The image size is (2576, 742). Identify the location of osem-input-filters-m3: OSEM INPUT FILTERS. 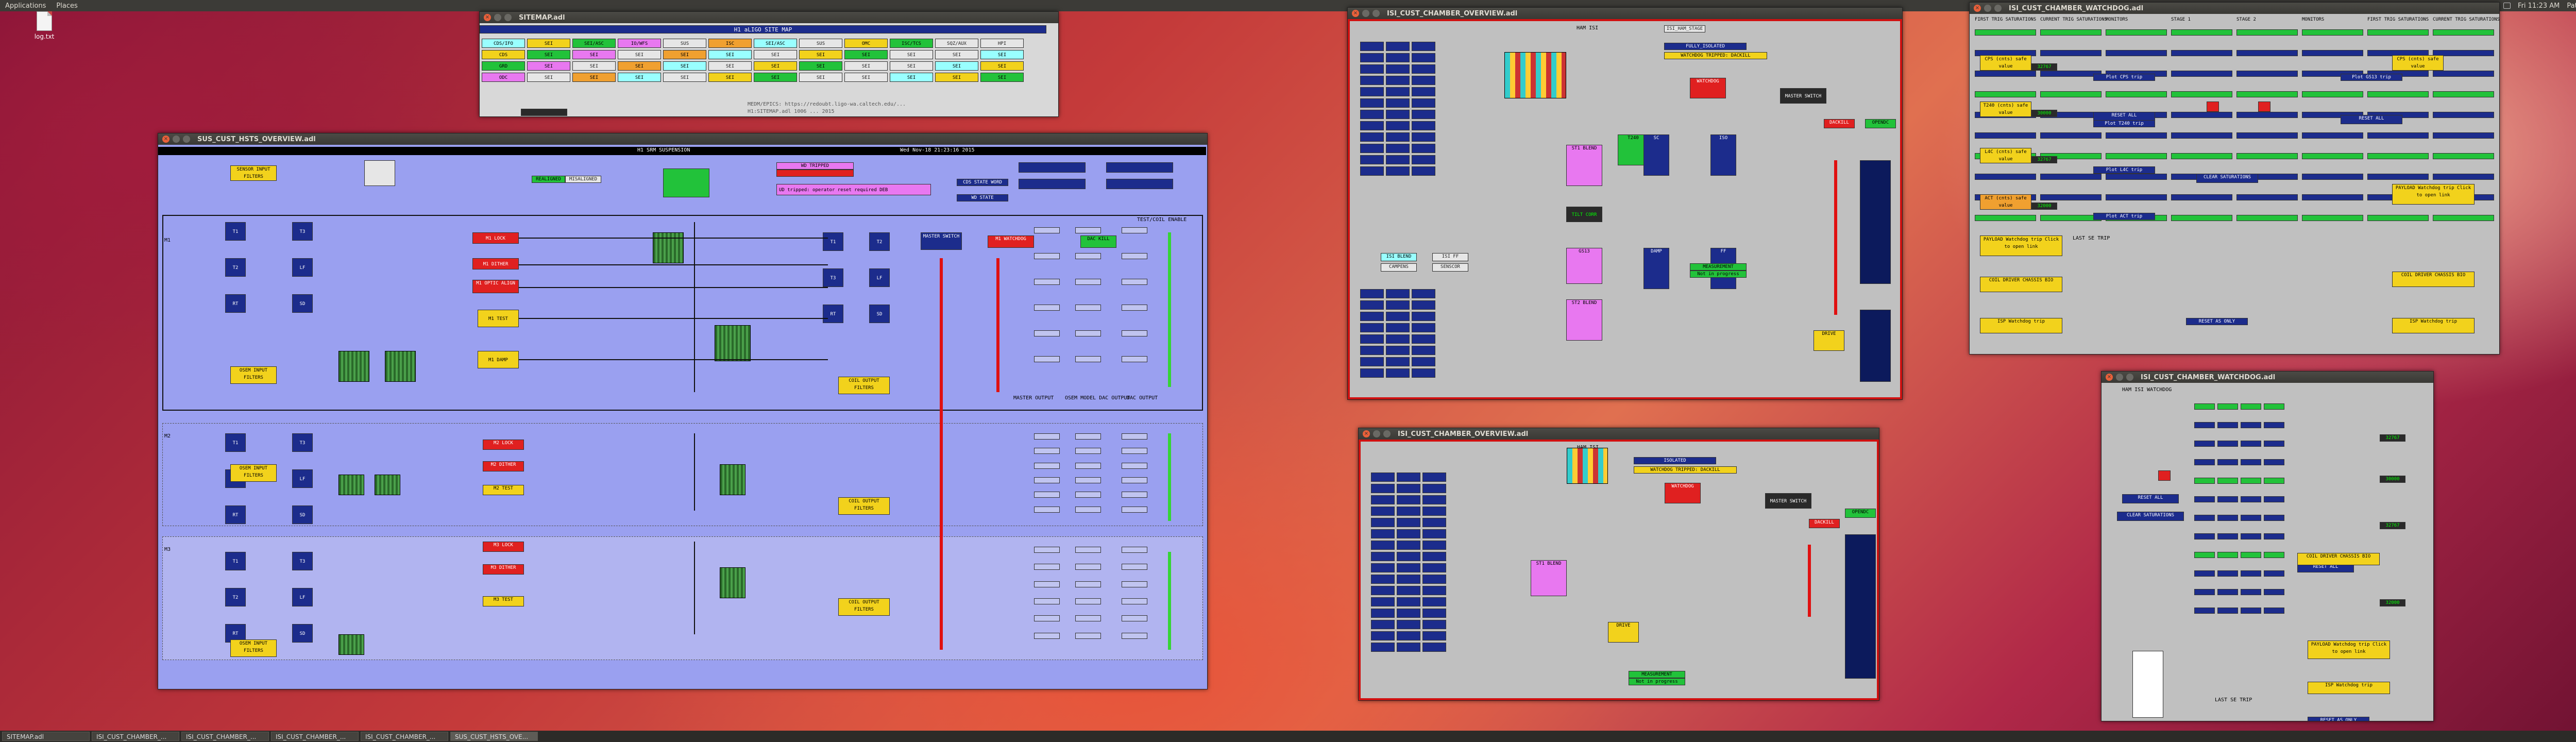
(253, 648).